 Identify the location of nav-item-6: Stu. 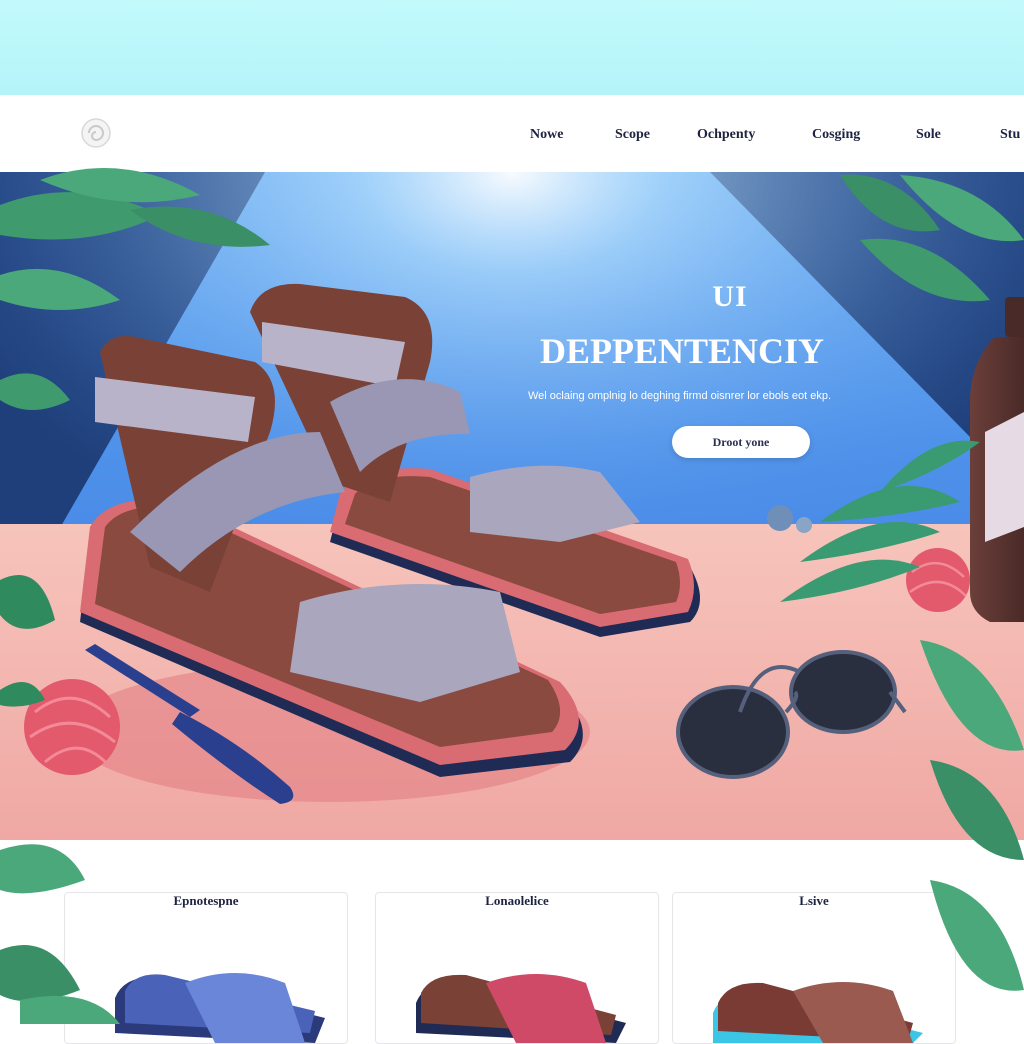
(1010, 135).